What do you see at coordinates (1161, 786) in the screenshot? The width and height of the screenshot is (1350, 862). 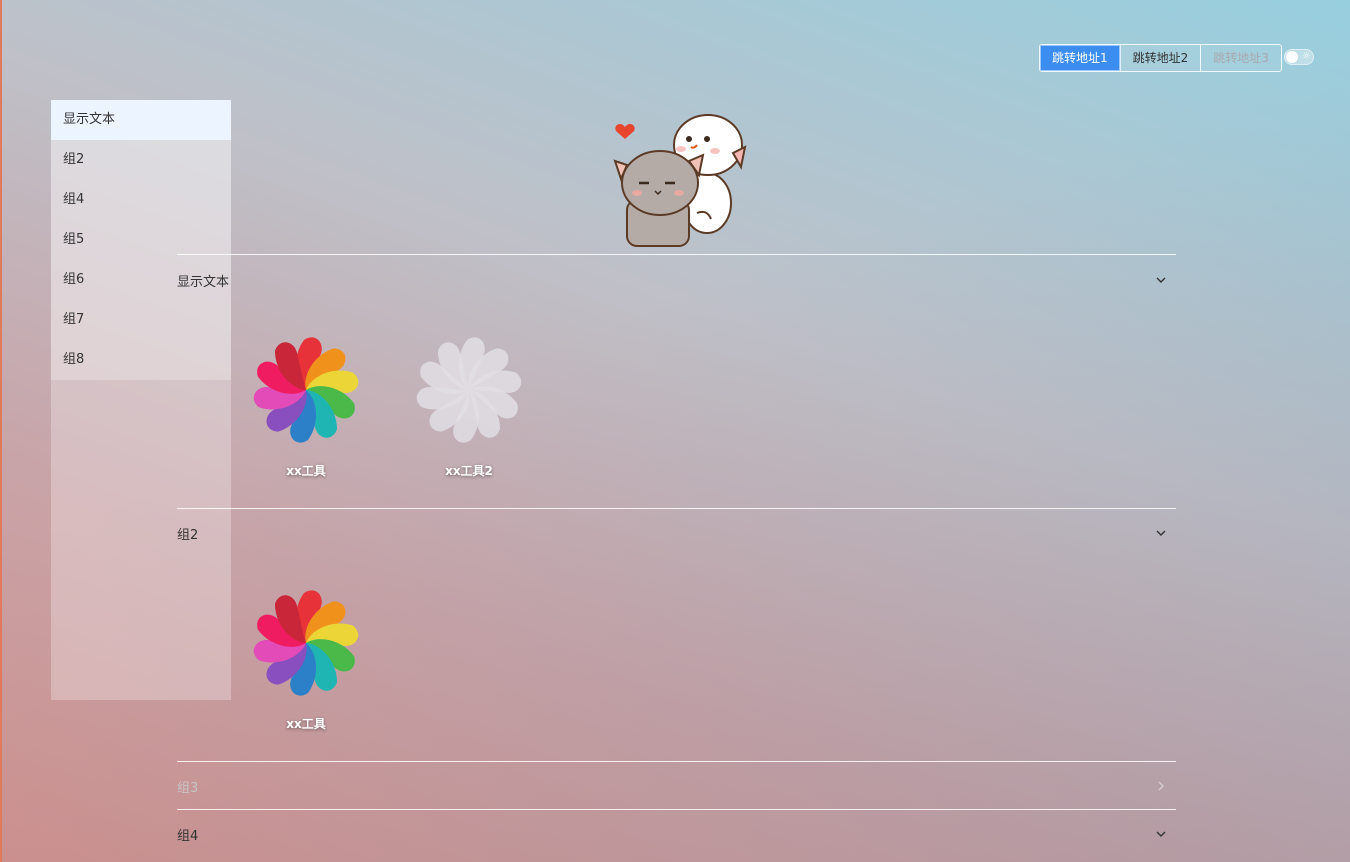 I see `chevron-right-icon` at bounding box center [1161, 786].